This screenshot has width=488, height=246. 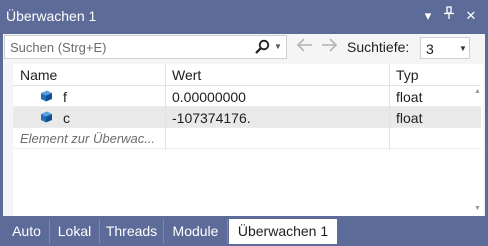 I want to click on search-input: Suchen (Strg+E) ▼, so click(x=145, y=47).